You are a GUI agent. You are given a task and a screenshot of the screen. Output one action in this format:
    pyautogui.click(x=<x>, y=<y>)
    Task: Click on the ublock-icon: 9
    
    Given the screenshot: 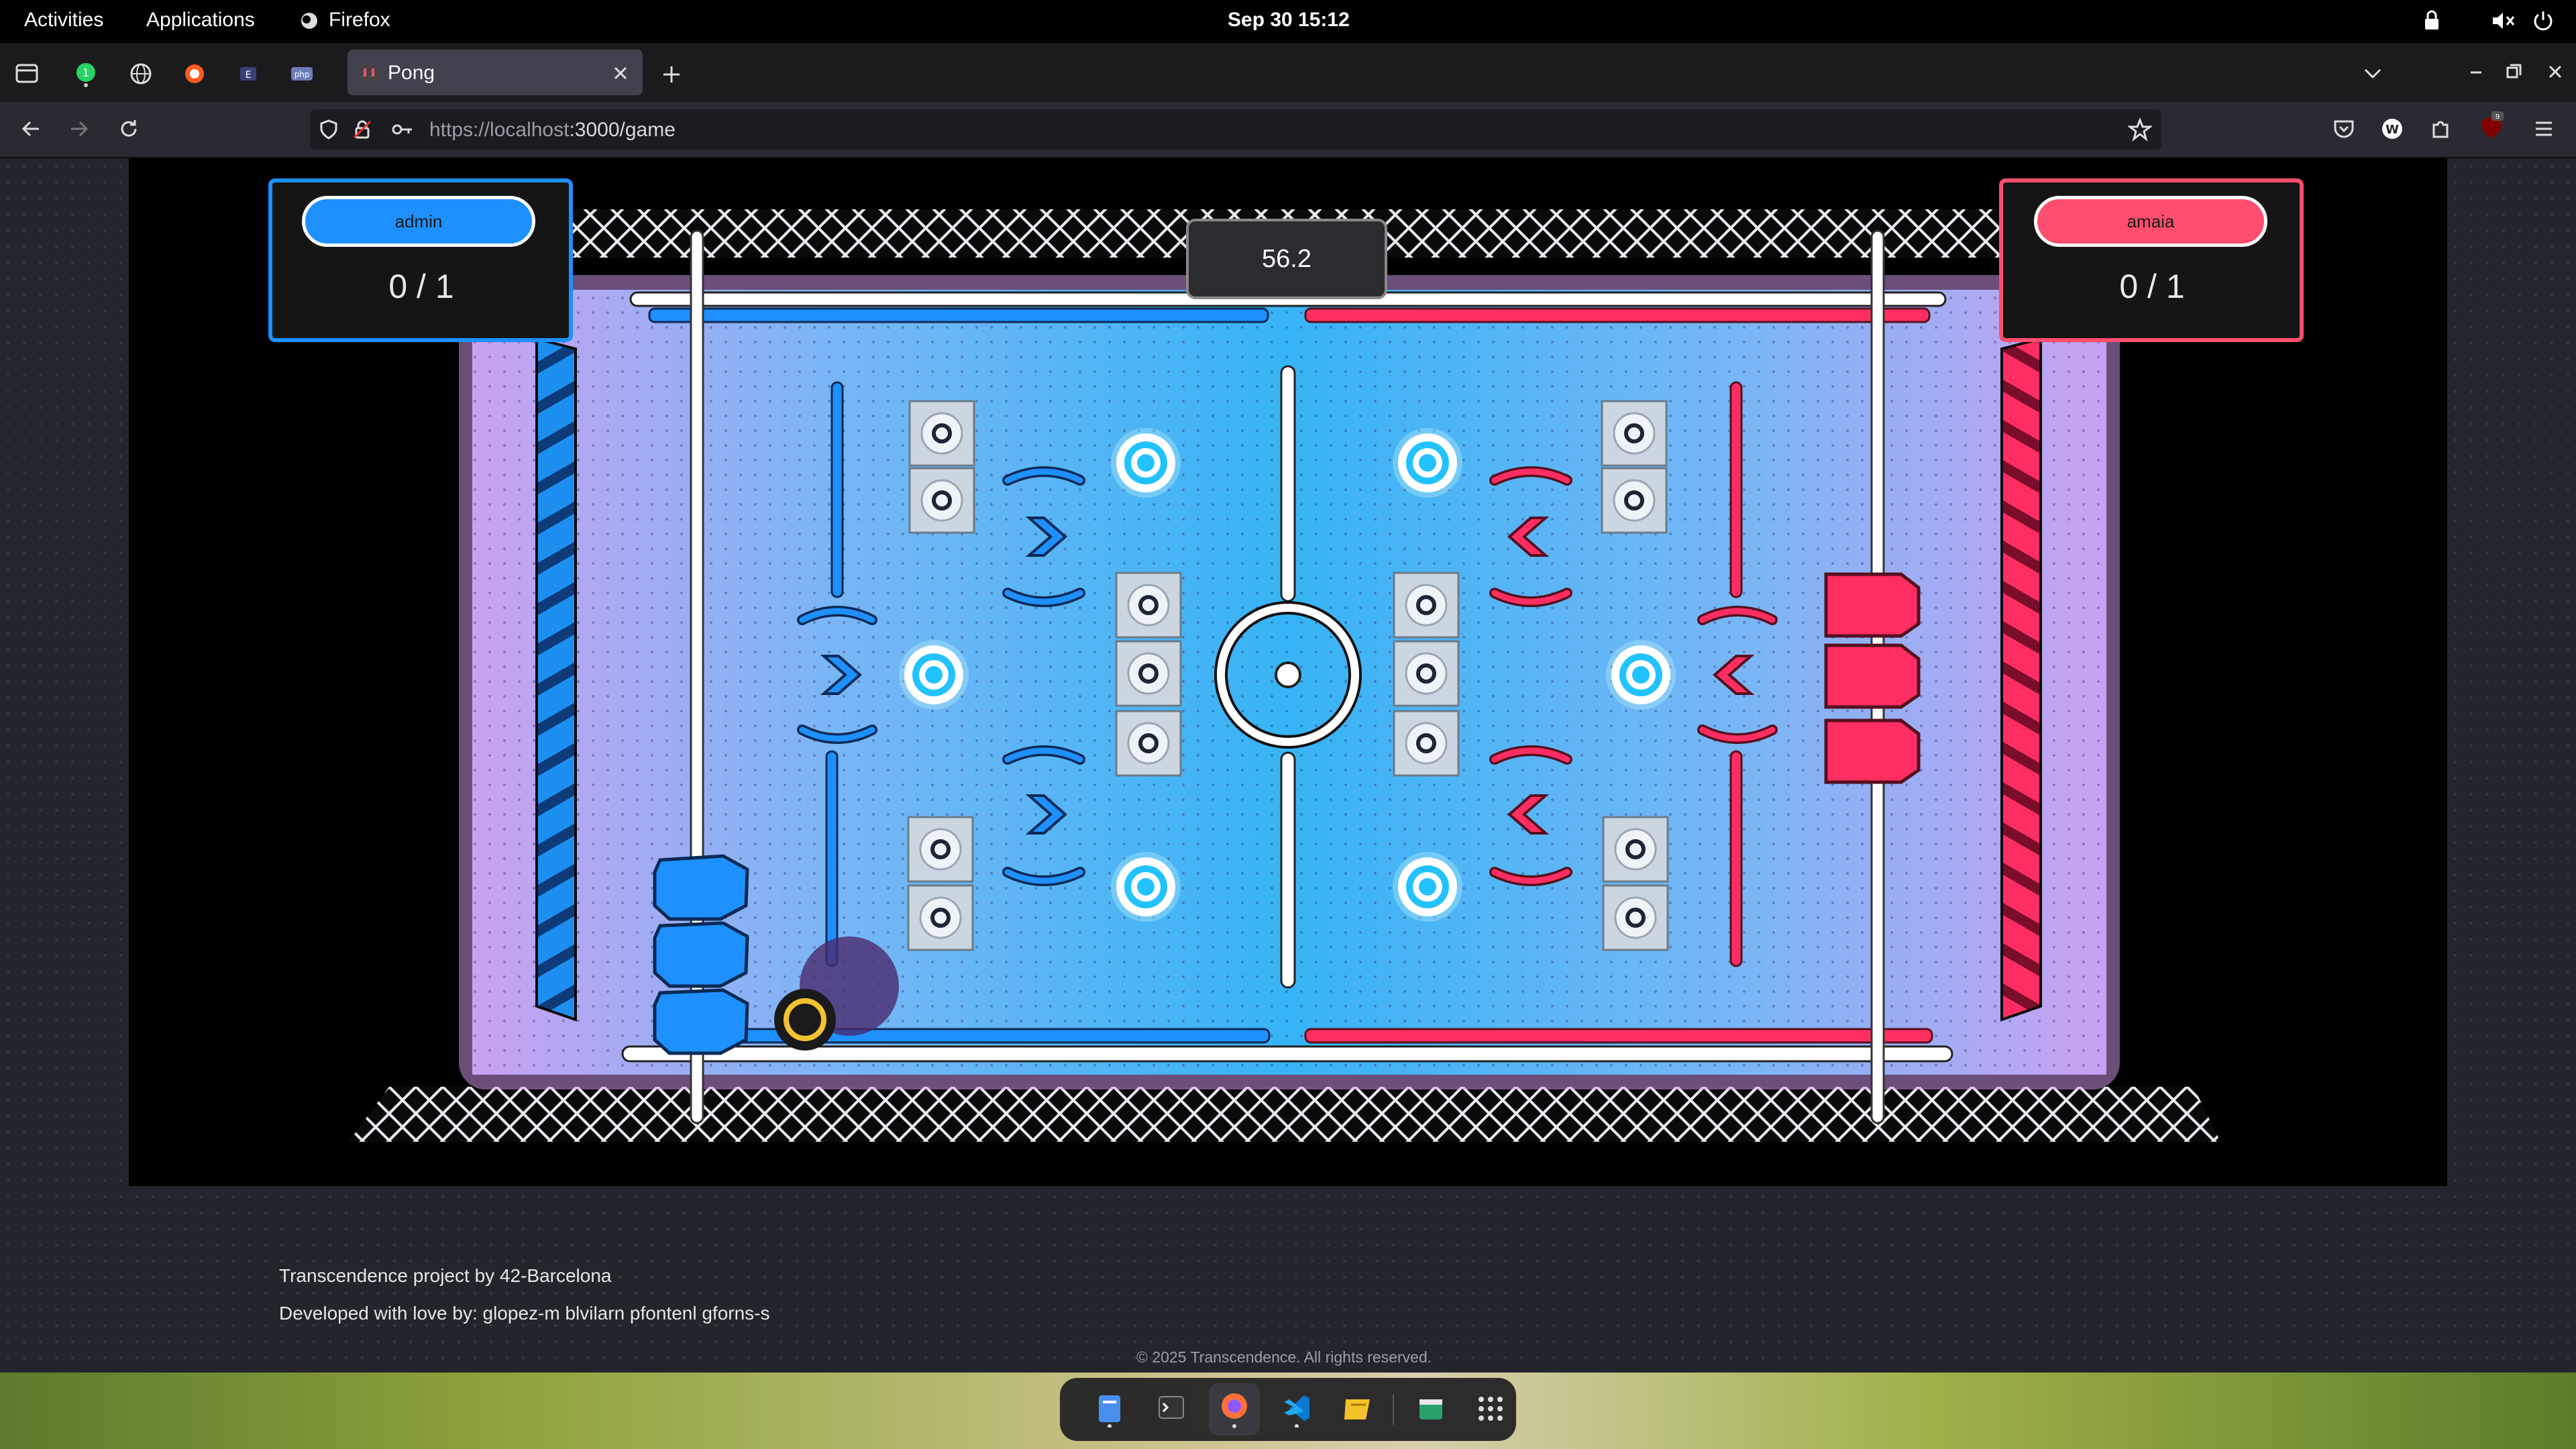 What is the action you would take?
    pyautogui.click(x=2491, y=125)
    